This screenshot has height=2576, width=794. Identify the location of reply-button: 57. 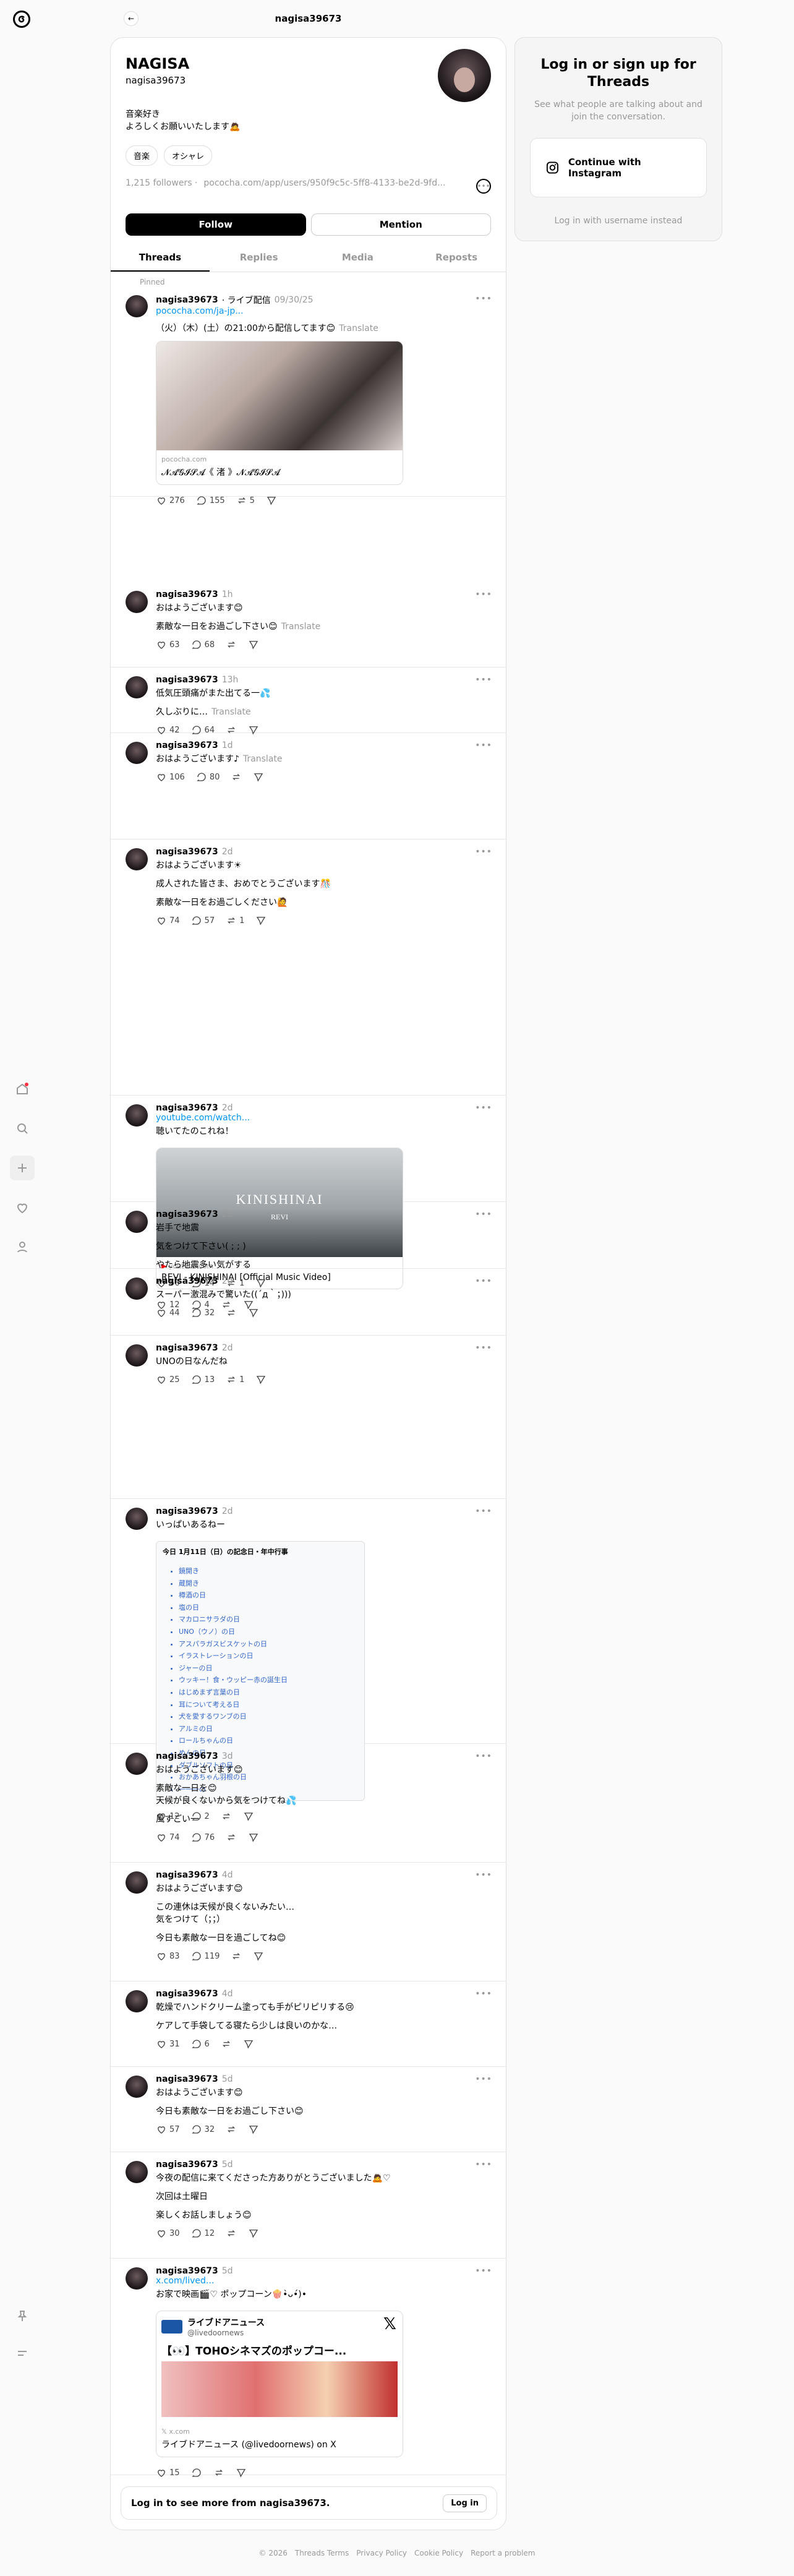
(203, 921).